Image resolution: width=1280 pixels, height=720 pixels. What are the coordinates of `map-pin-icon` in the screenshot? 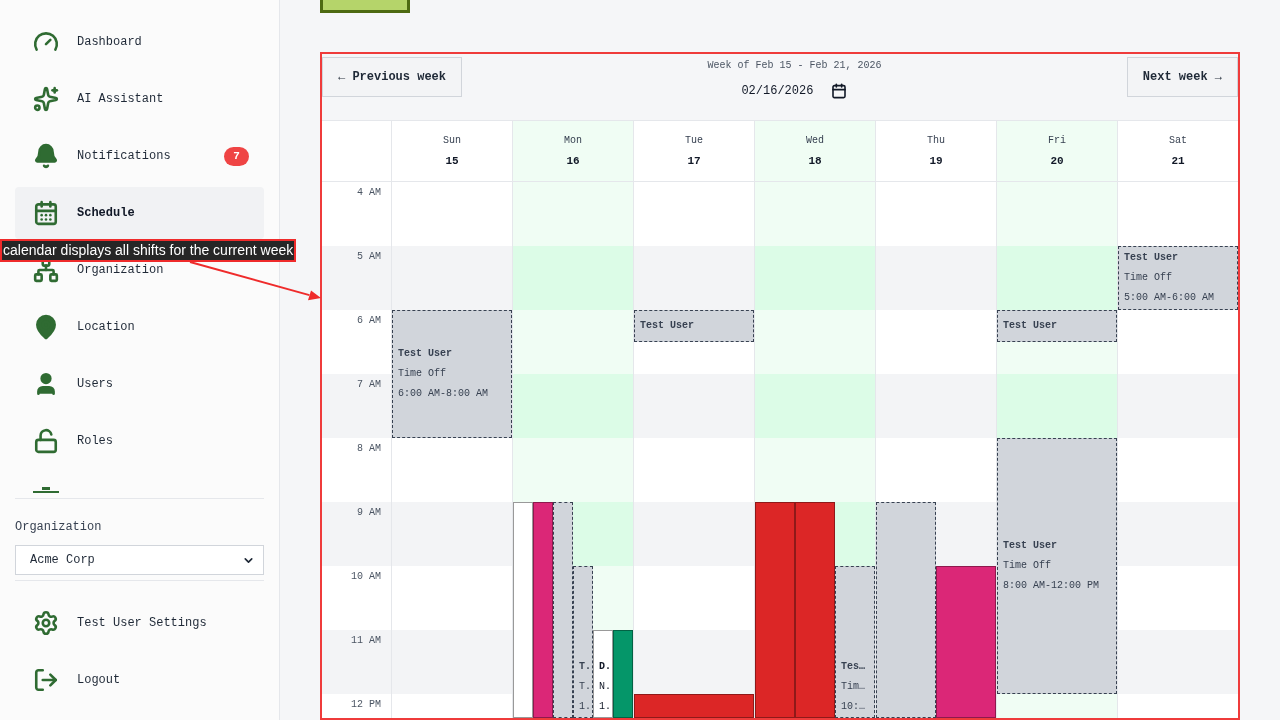 It's located at (46, 327).